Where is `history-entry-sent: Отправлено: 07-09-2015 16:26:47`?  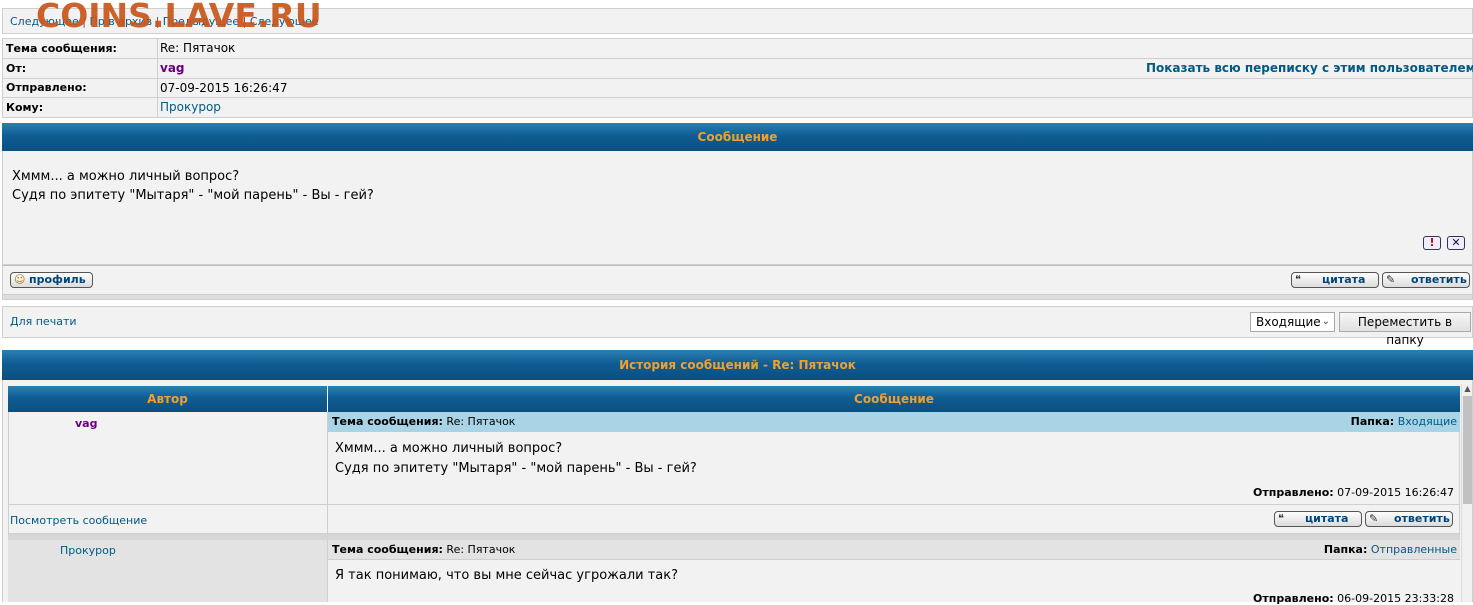 history-entry-sent: Отправлено: 07-09-2015 16:26:47 is located at coordinates (1353, 492).